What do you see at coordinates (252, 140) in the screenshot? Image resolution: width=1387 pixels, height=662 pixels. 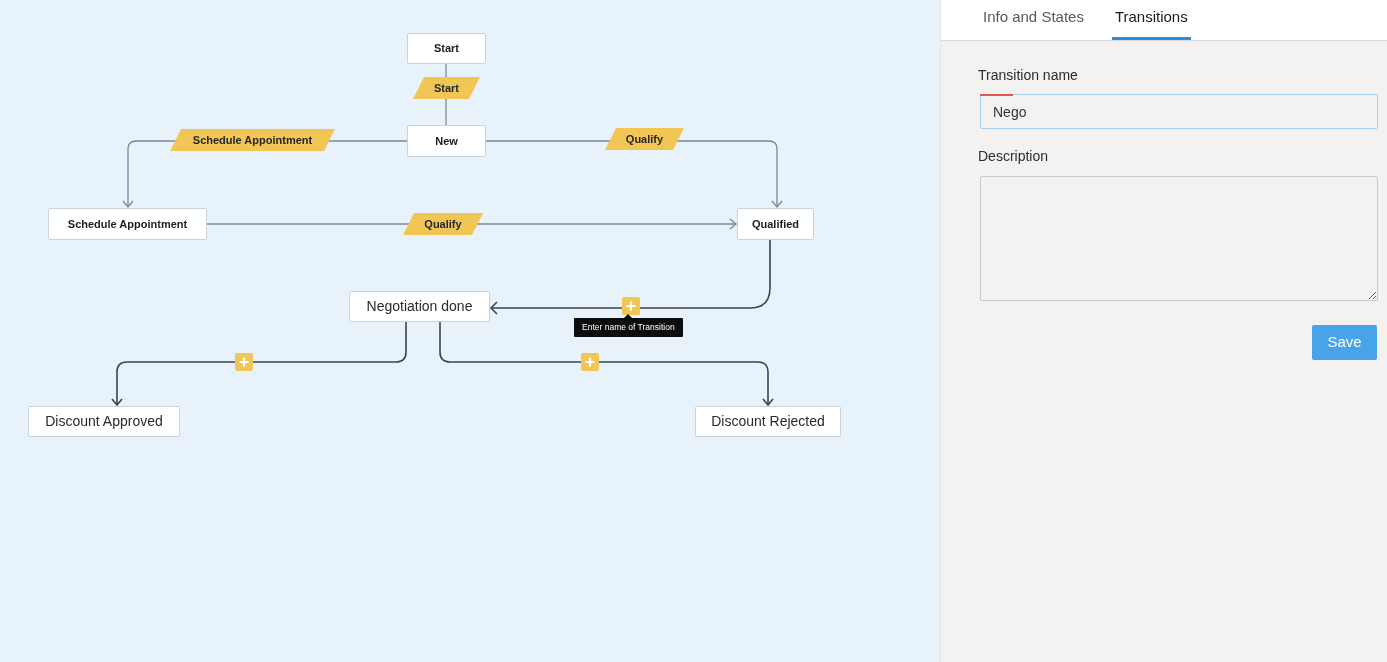 I see `transition-label: Schedule Appointment` at bounding box center [252, 140].